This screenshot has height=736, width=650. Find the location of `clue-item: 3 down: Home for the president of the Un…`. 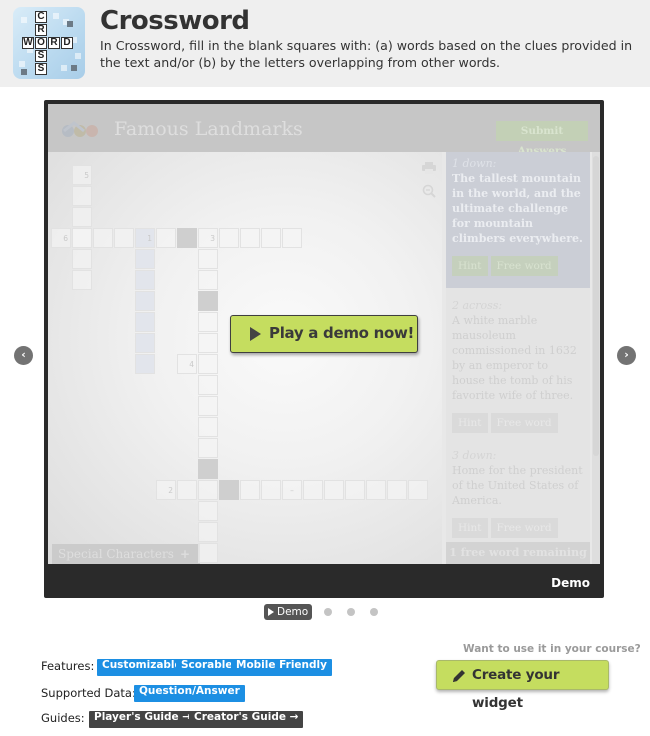

clue-item: 3 down: Home for the president of the Un… is located at coordinates (518, 493).